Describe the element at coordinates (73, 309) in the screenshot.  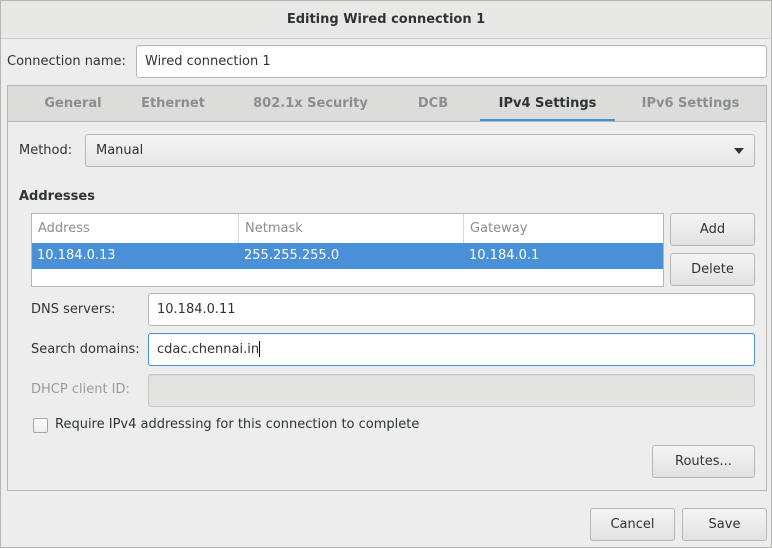
I see `dns-servers-label: DNS servers:` at that location.